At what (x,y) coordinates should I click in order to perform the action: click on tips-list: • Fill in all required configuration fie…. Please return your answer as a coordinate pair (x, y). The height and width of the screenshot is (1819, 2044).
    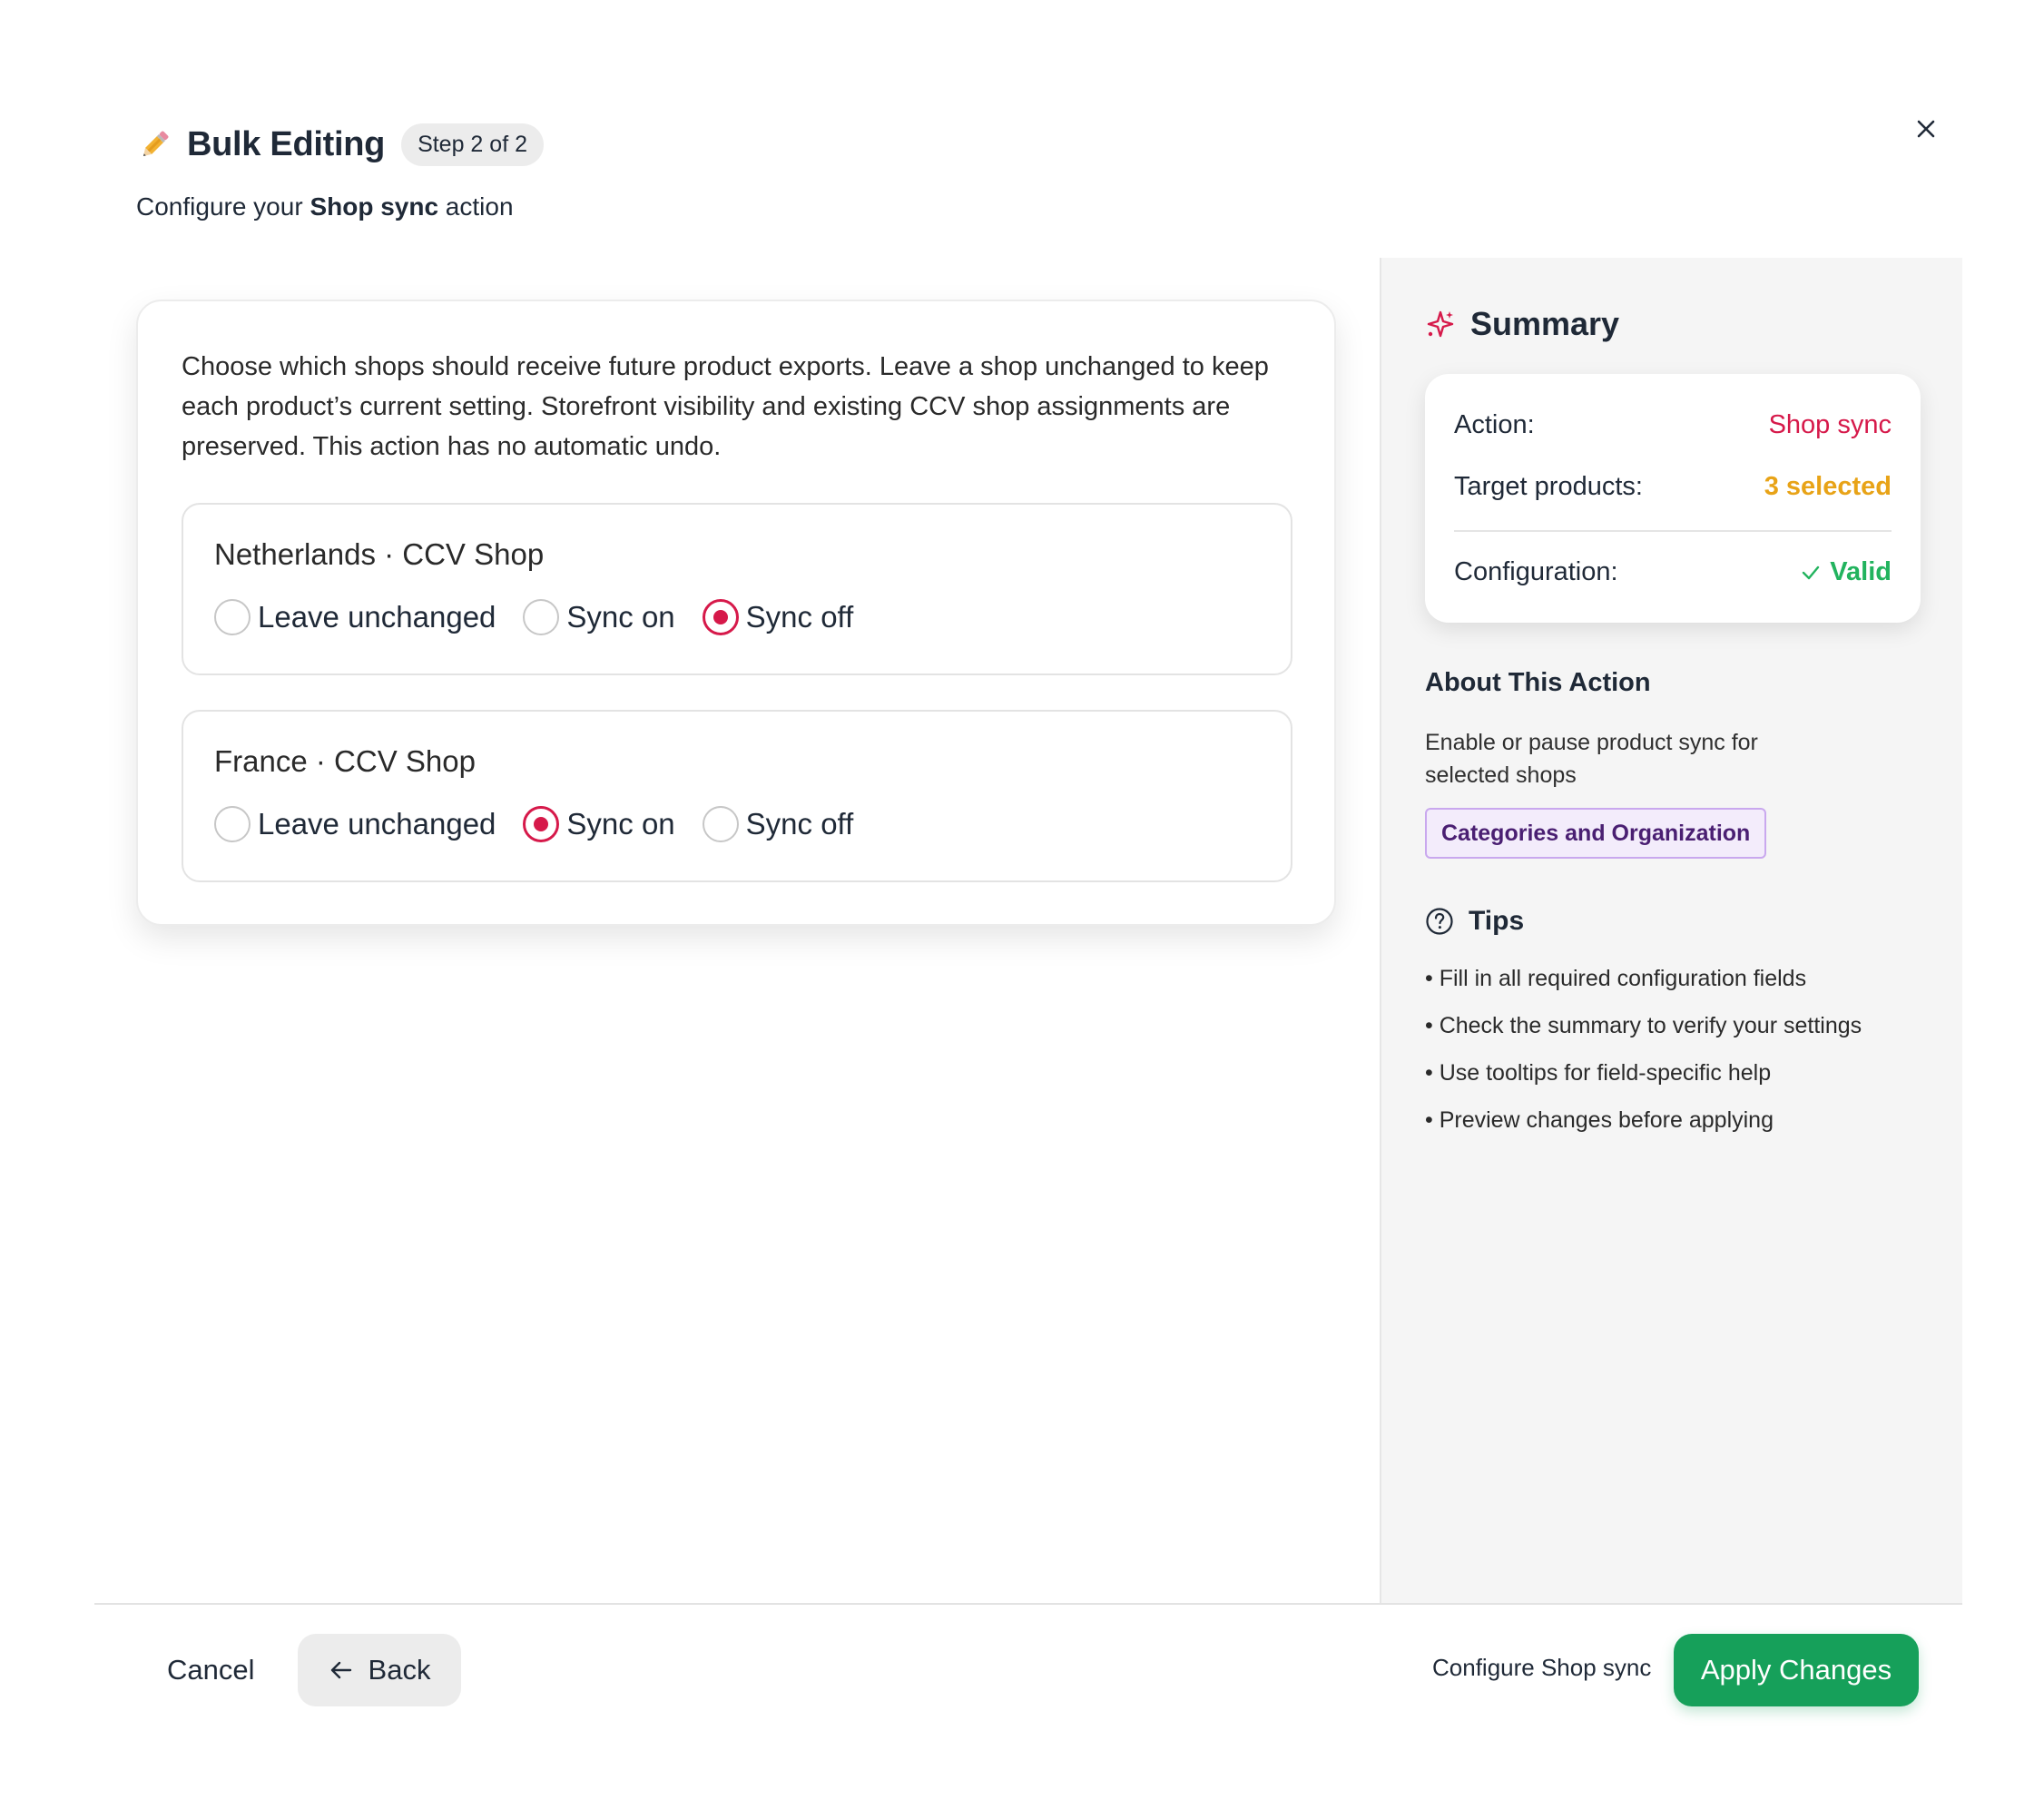
    Looking at the image, I should click on (1643, 1056).